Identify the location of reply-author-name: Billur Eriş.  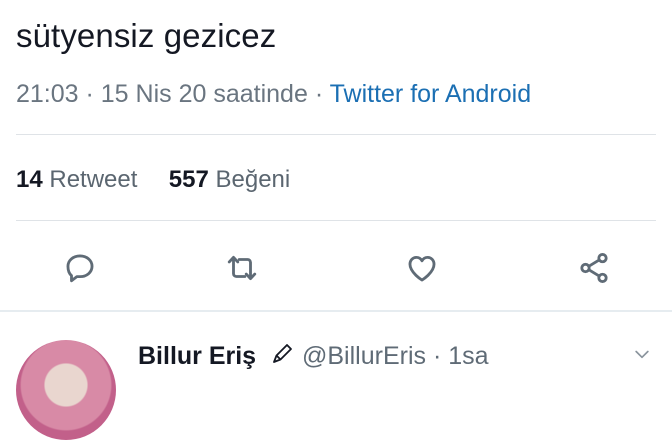
(197, 356).